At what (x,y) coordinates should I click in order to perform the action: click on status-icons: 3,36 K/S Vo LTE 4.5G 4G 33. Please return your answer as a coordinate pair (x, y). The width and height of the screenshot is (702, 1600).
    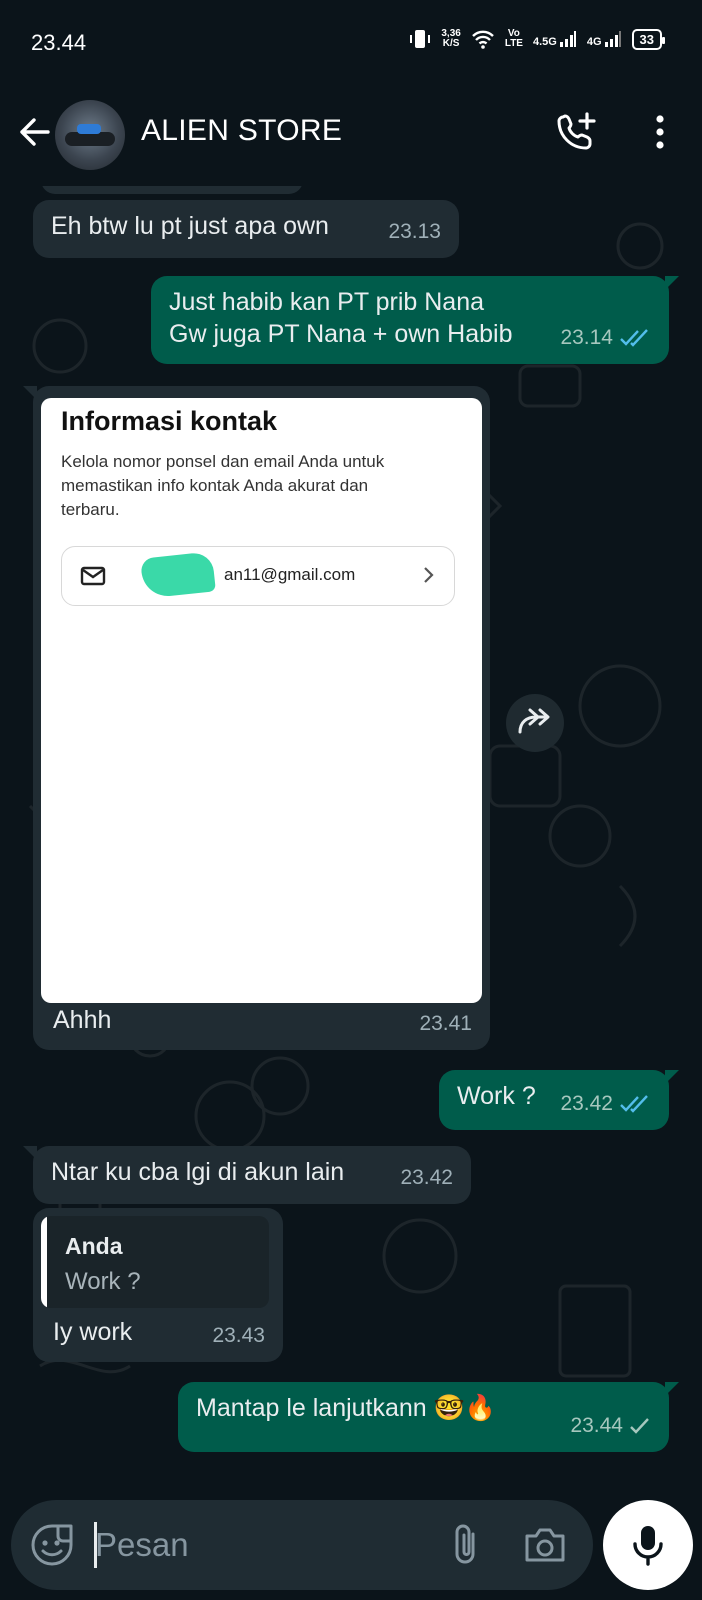
    Looking at the image, I should click on (537, 39).